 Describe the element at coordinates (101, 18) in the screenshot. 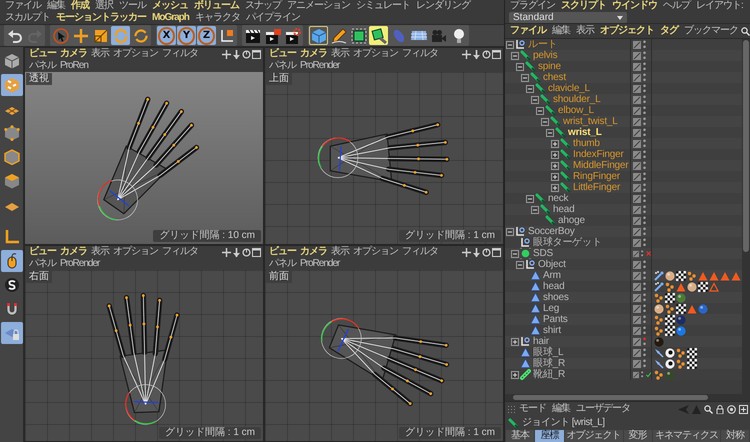

I see `menu-item: モーショントラッカー` at that location.